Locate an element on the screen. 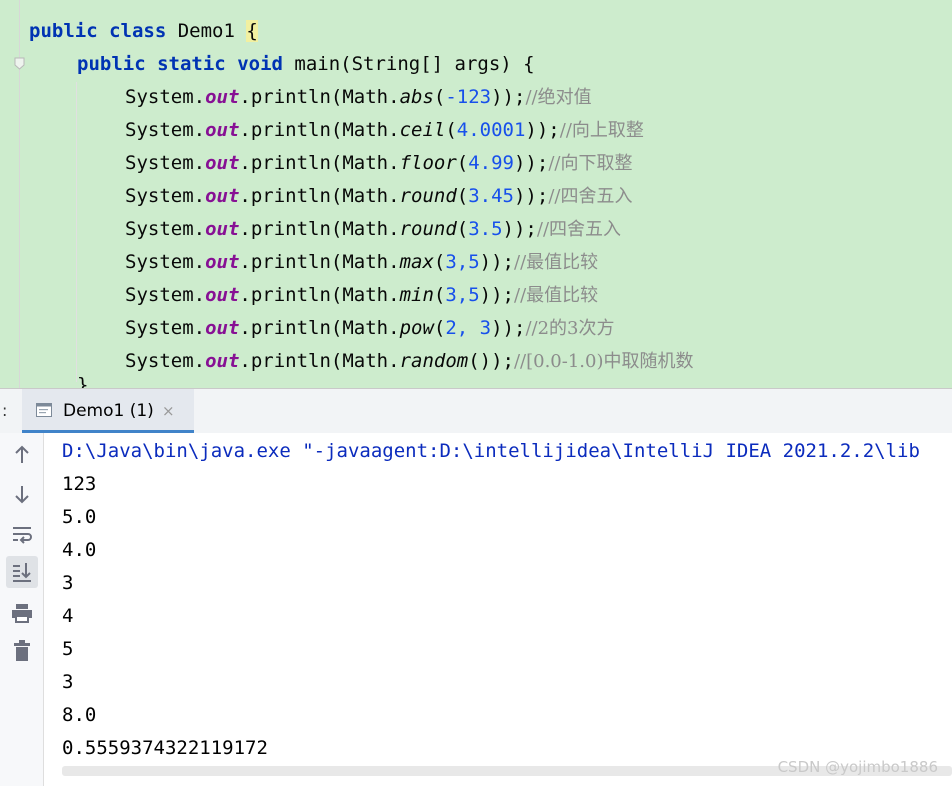  tab-label: Demo1 (1) is located at coordinates (108, 411).